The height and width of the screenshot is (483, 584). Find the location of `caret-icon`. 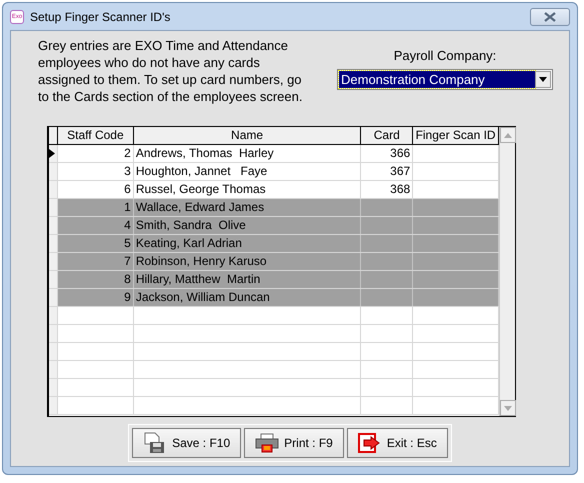

caret-icon is located at coordinates (543, 79).